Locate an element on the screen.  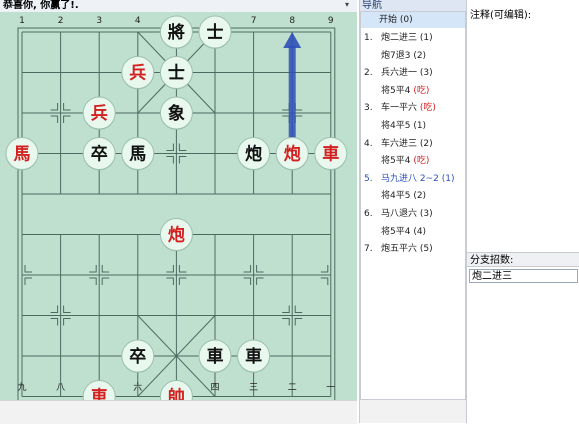
comment-label: 注释(可编辑): is located at coordinates (501, 15).